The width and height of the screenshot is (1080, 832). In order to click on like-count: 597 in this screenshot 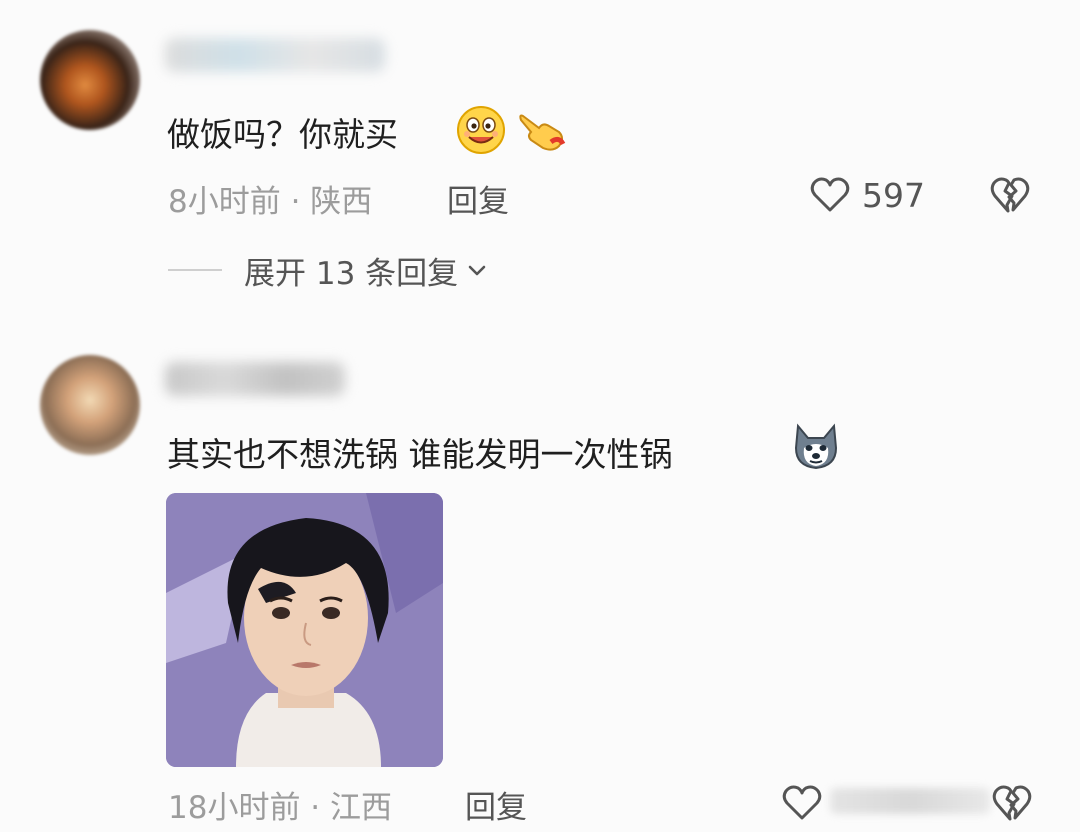, I will do `click(893, 195)`.